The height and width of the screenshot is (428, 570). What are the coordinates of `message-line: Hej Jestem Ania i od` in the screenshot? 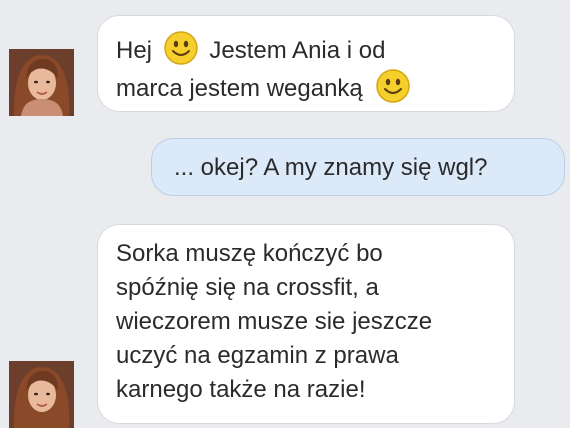 It's located at (306, 49).